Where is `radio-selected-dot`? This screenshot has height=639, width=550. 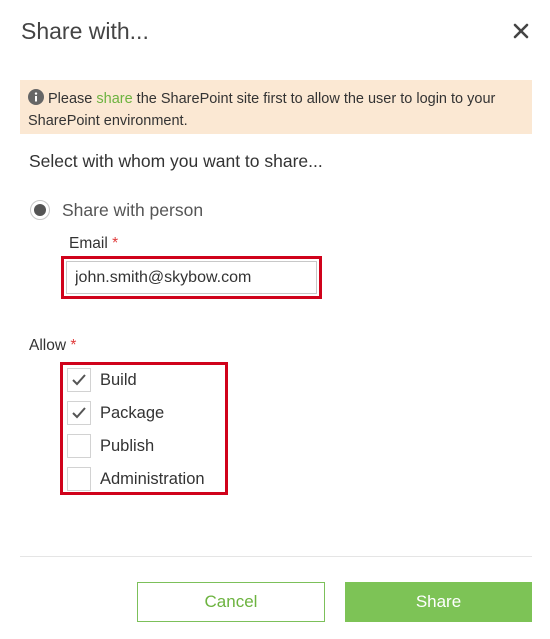
radio-selected-dot is located at coordinates (40, 210).